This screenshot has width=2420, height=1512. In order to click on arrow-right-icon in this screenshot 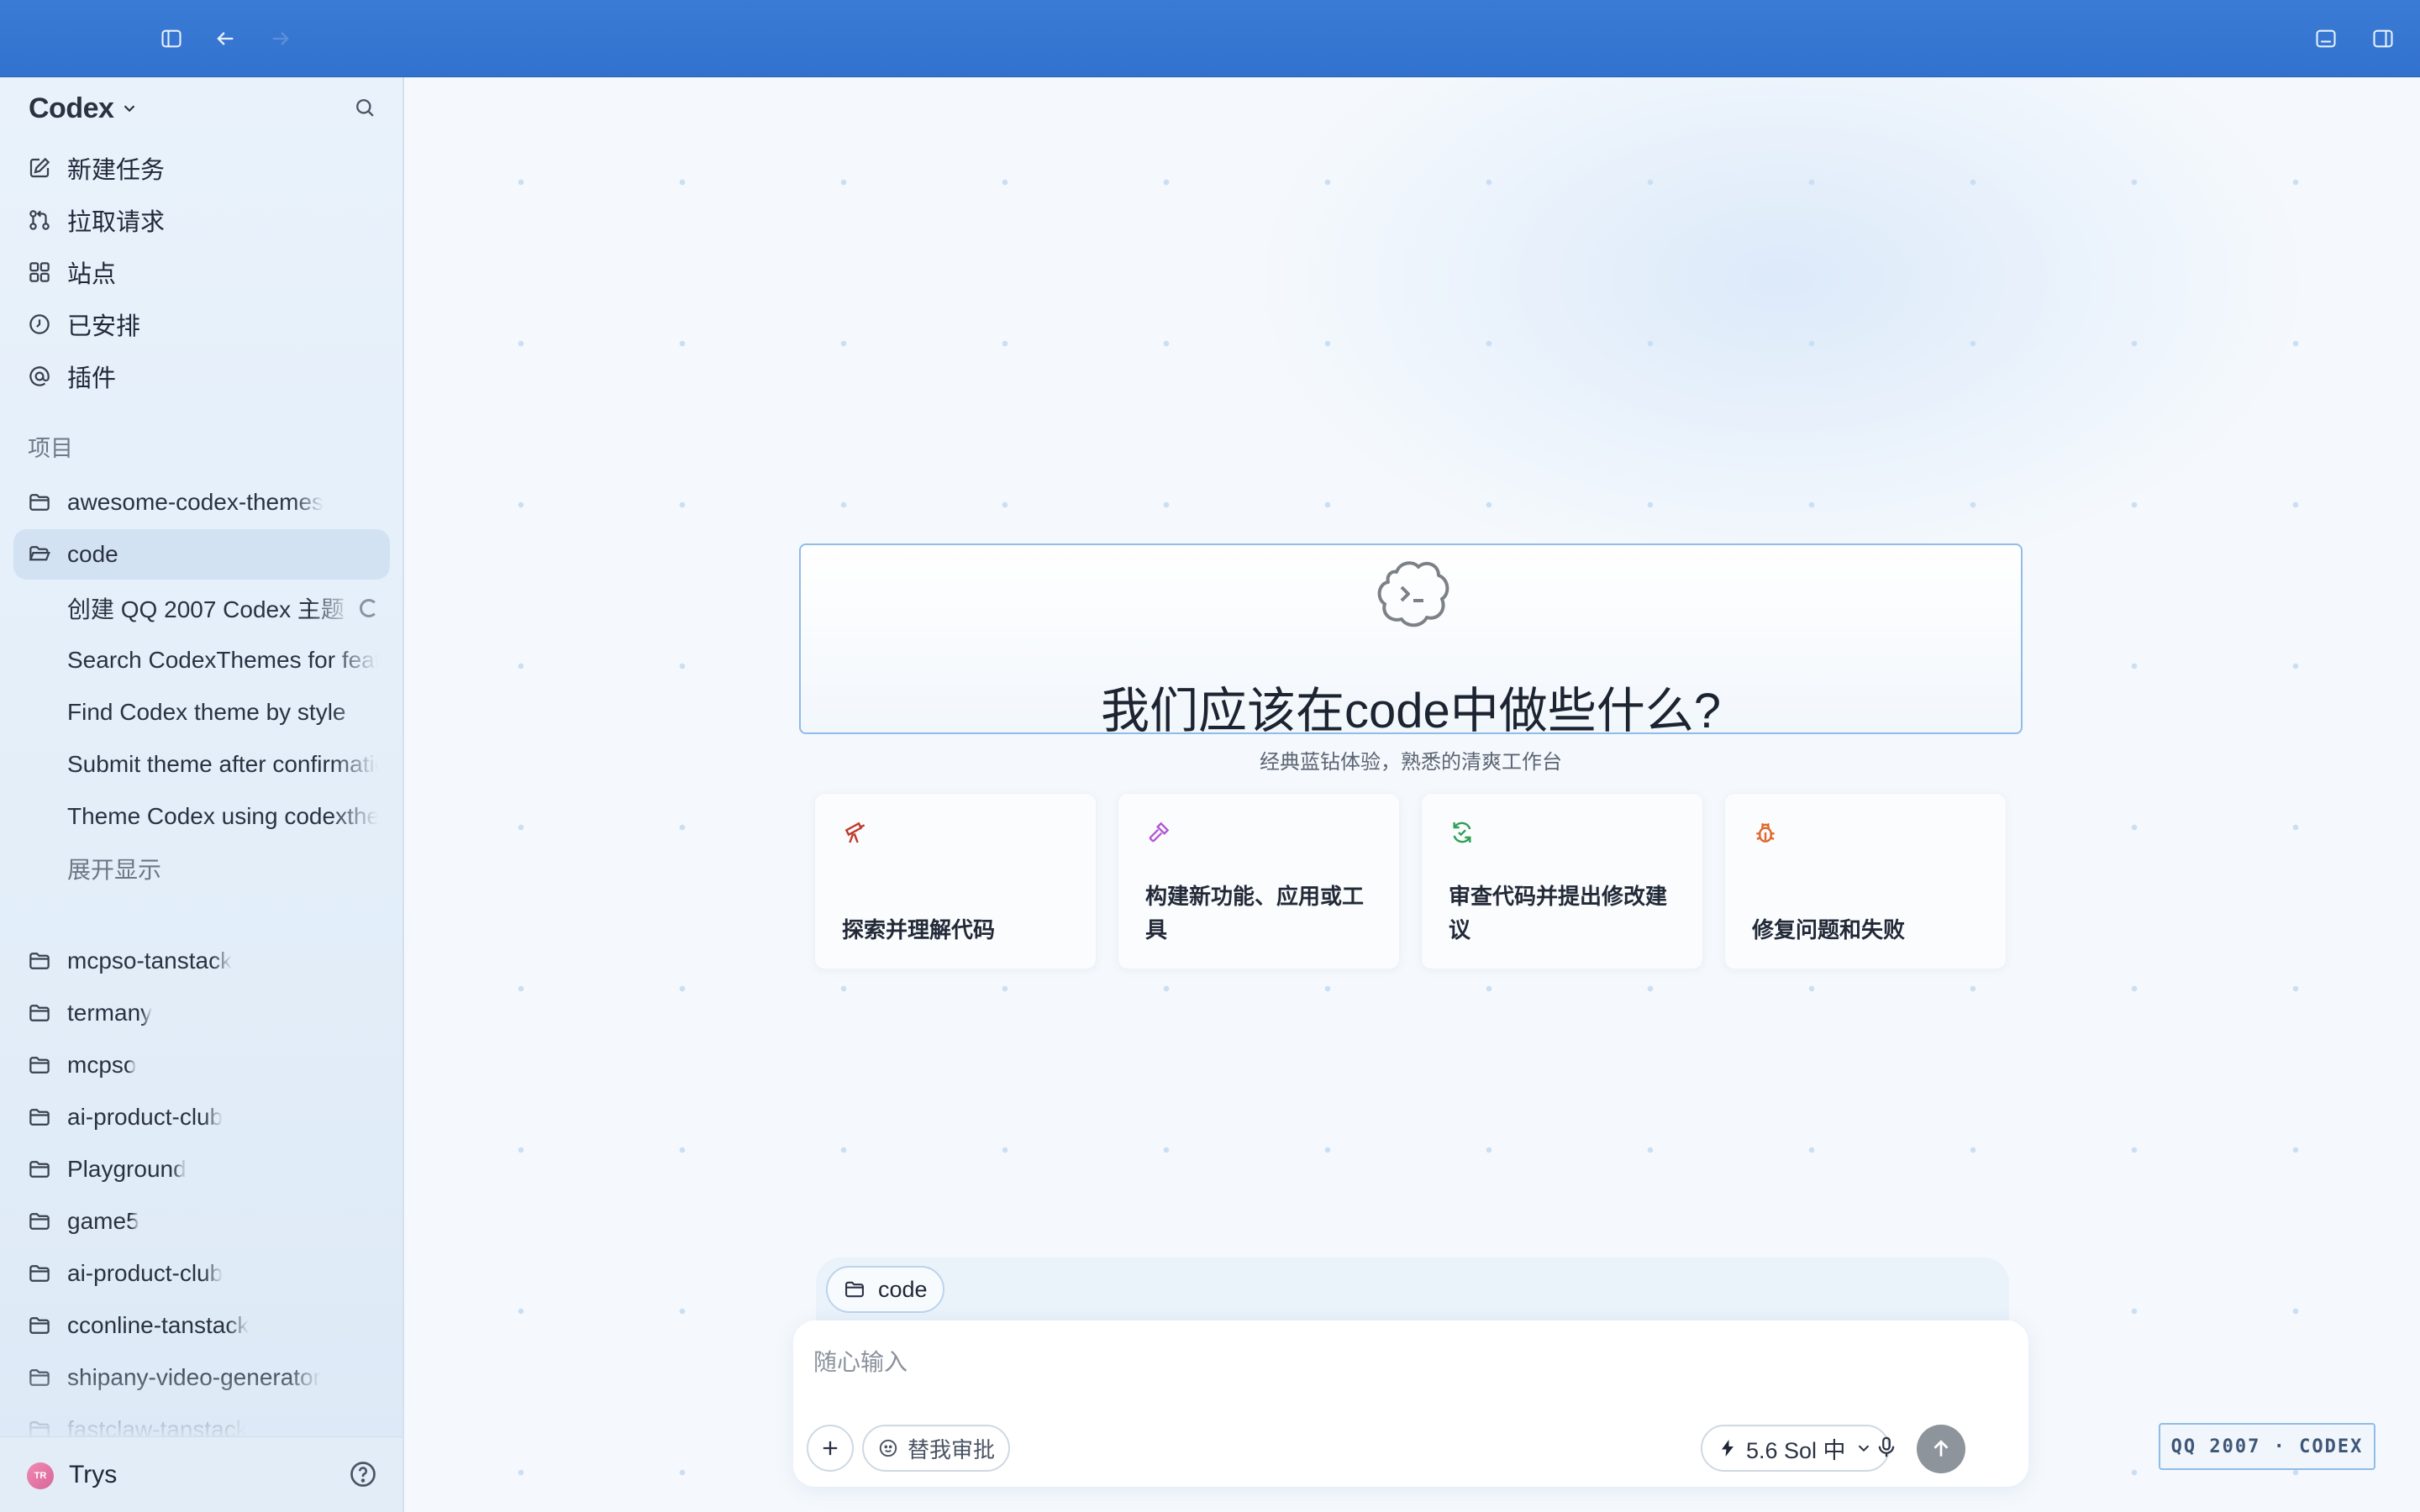, I will do `click(280, 38)`.